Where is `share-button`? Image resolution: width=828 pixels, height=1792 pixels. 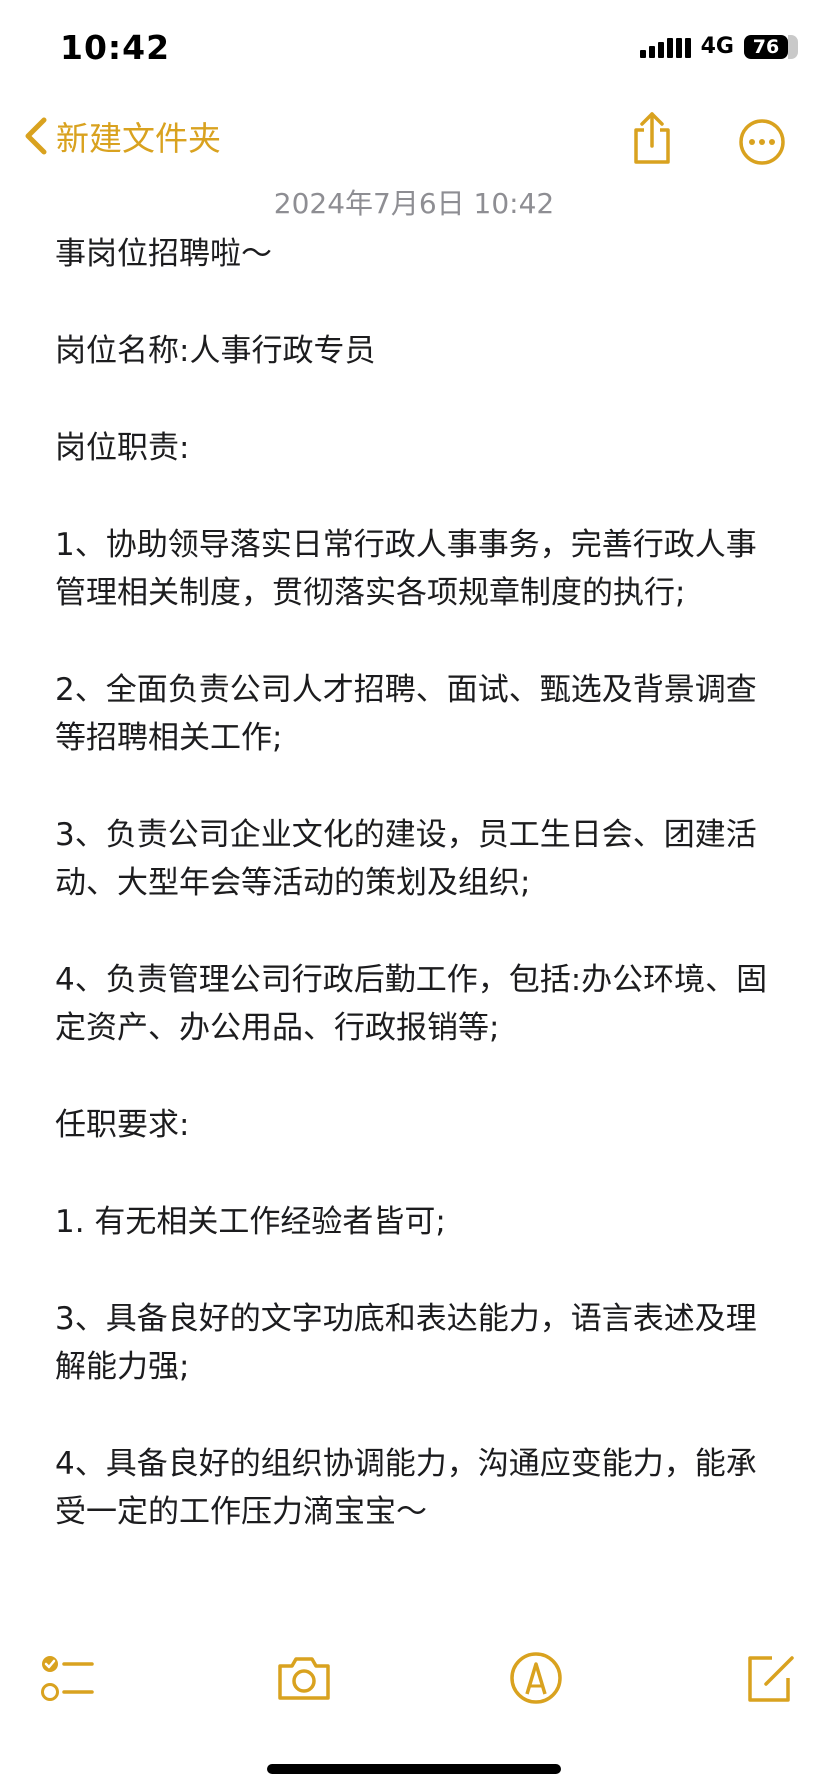
share-button is located at coordinates (652, 138).